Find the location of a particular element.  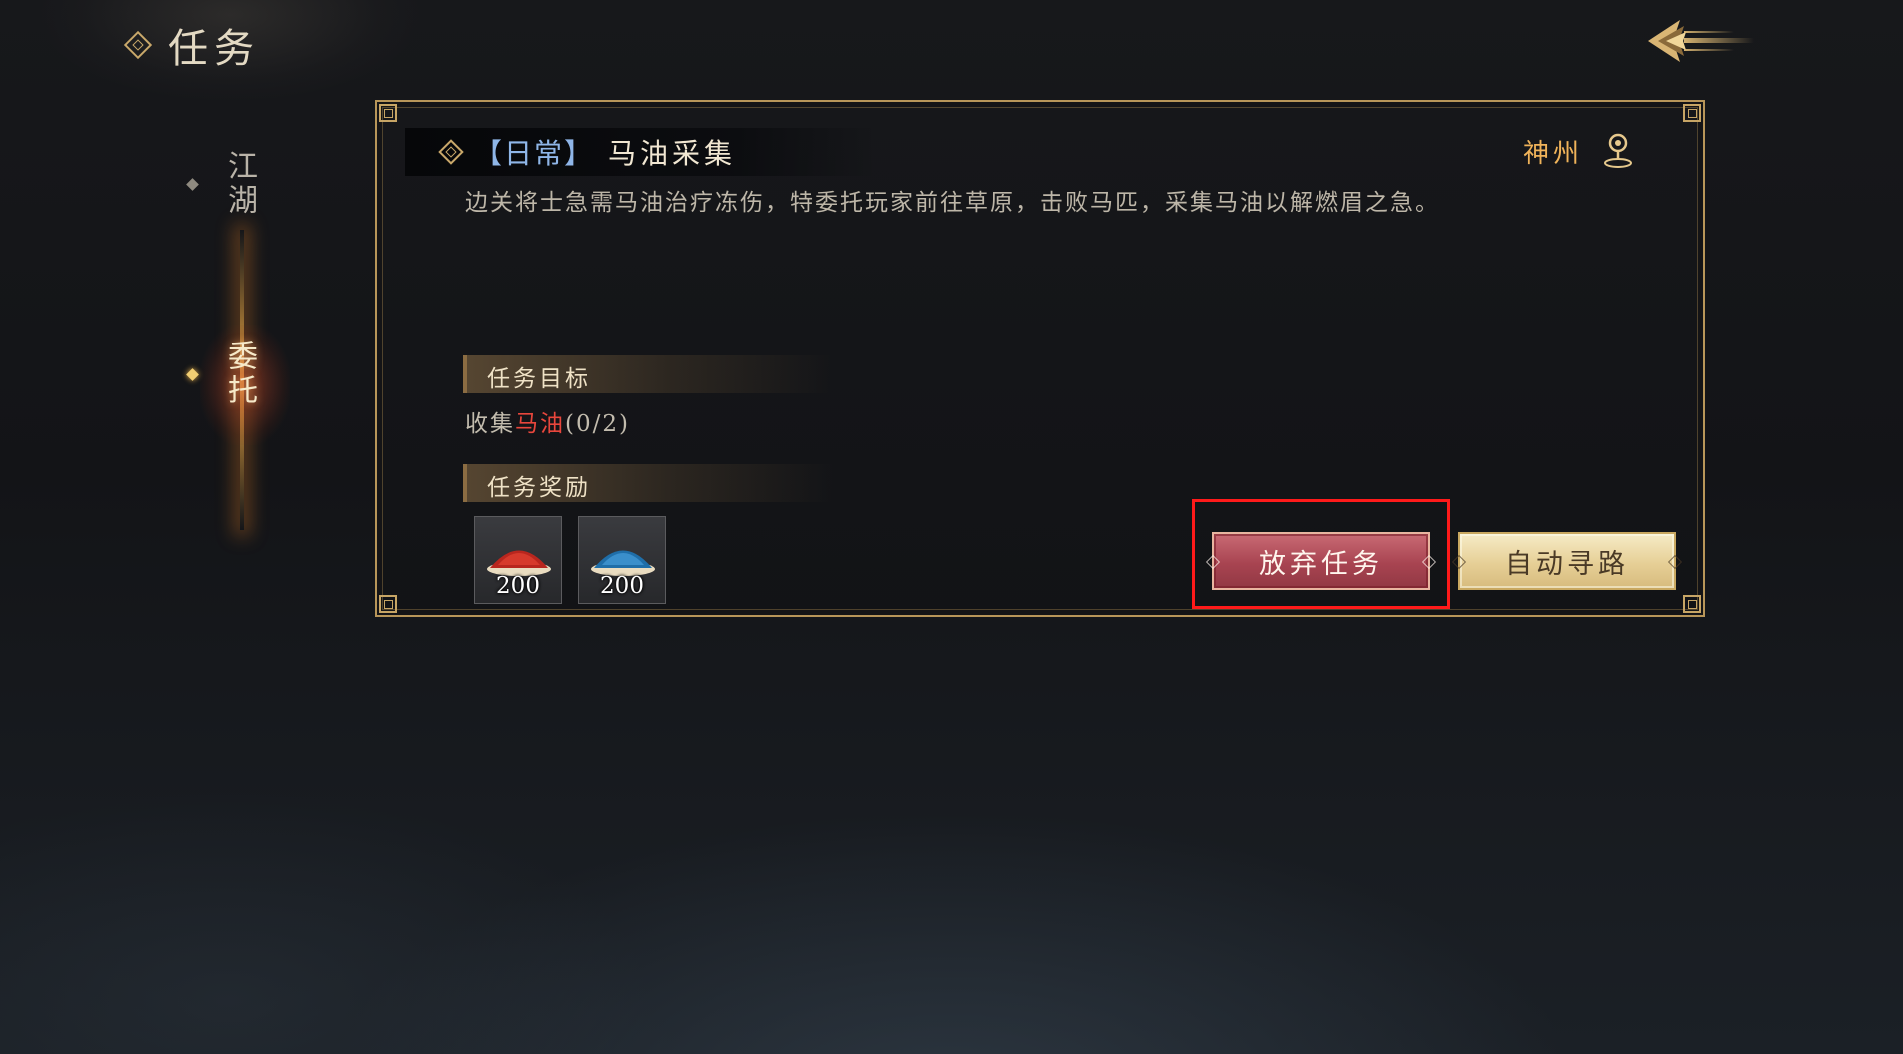

side-nav-item-jianghu: 江湖 is located at coordinates (221, 184).